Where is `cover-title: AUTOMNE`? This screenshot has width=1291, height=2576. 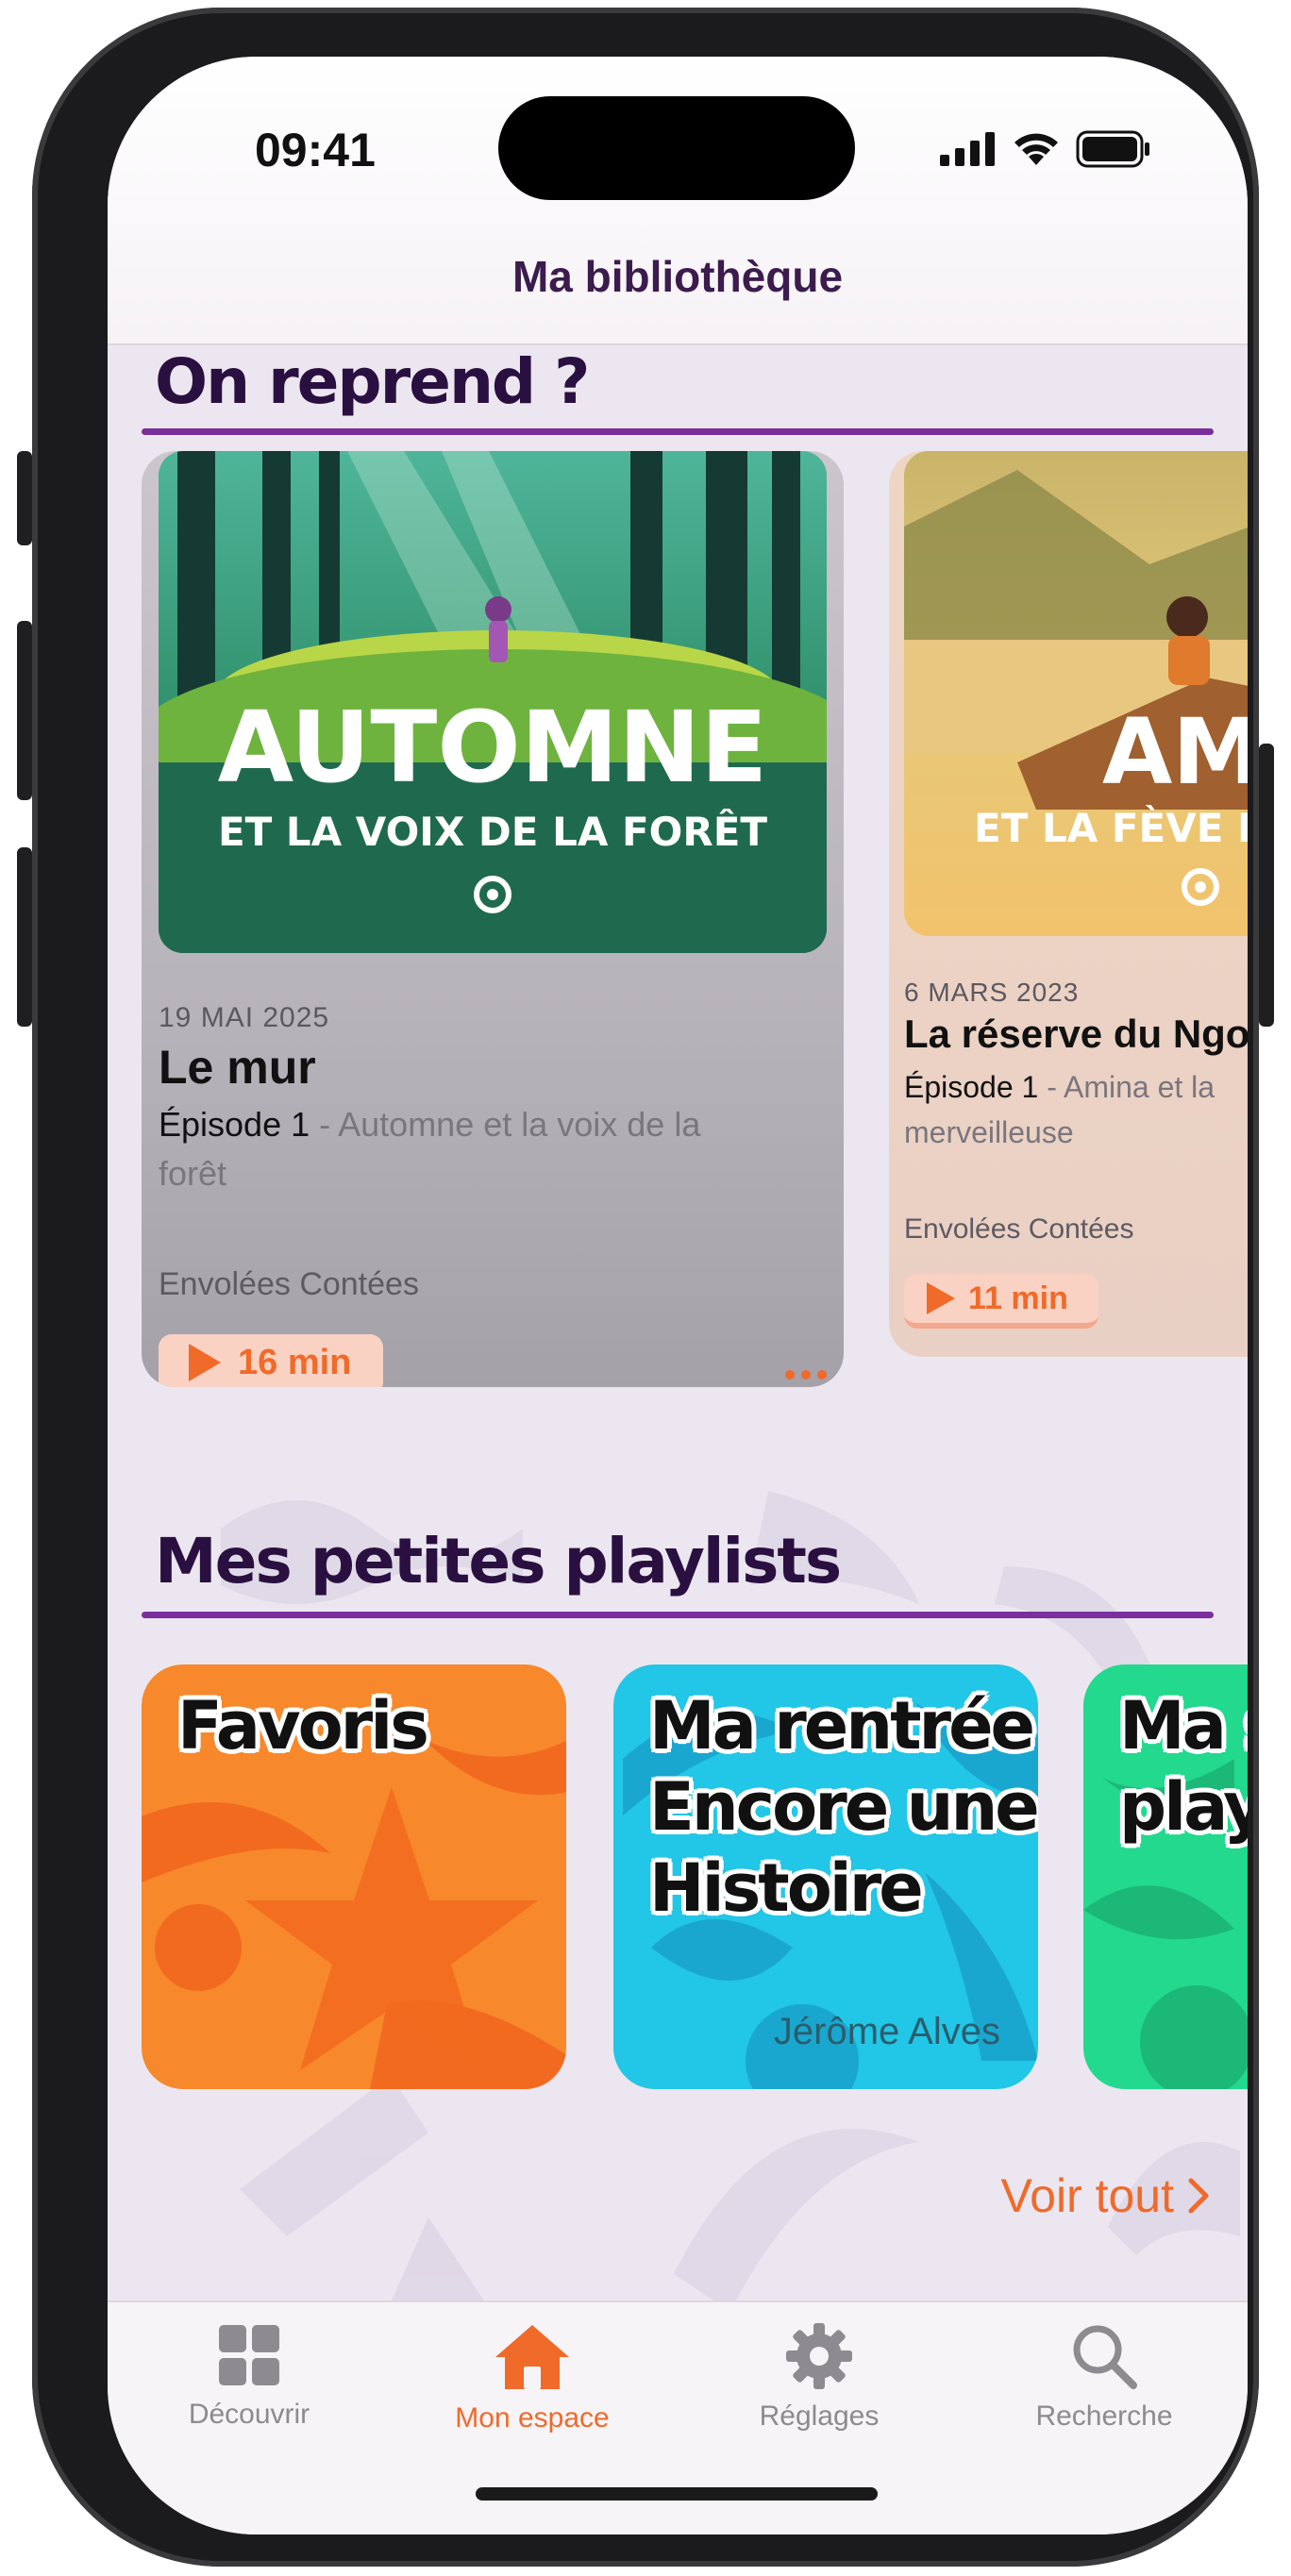 cover-title: AUTOMNE is located at coordinates (493, 747).